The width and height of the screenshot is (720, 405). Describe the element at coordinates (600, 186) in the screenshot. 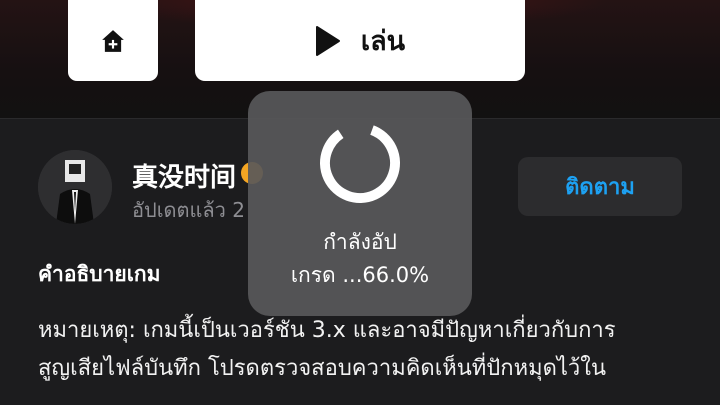

I see `follow-button: ติดตาม` at that location.